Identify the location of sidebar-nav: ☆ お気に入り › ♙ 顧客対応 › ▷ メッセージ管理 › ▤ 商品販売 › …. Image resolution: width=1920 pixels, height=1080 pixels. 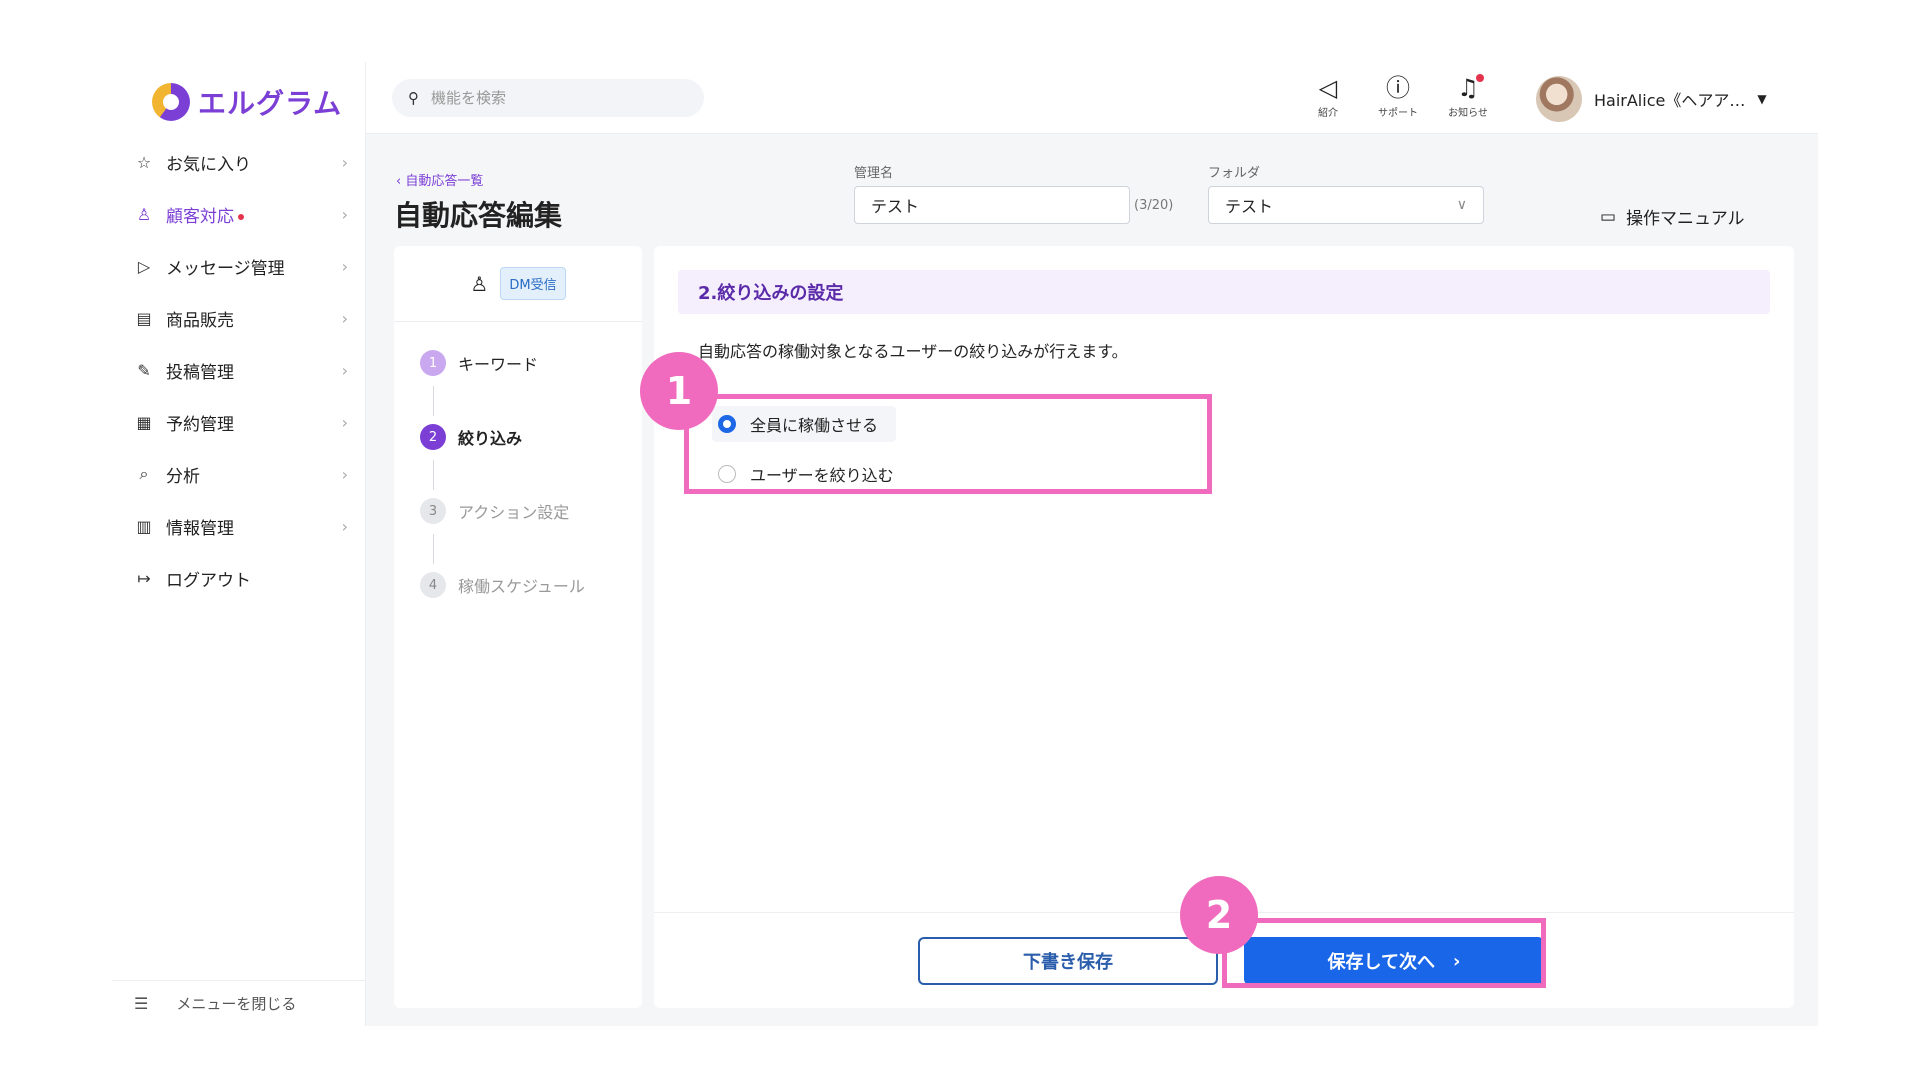
(239, 370).